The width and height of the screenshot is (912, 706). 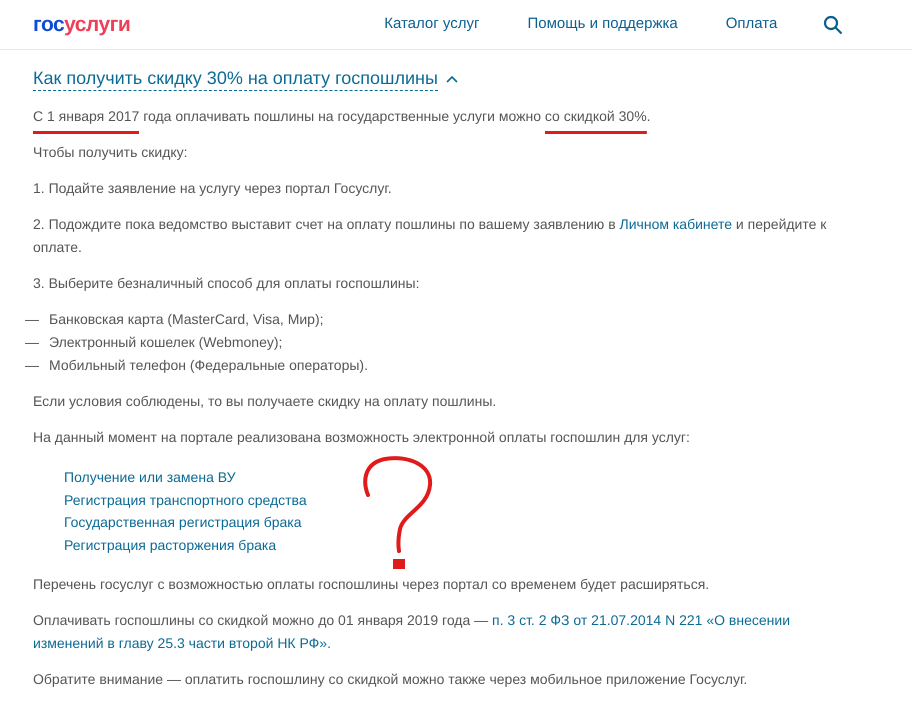 What do you see at coordinates (165, 342) in the screenshot?
I see `list-item-text: Электронный кошелек (Webmoney);` at bounding box center [165, 342].